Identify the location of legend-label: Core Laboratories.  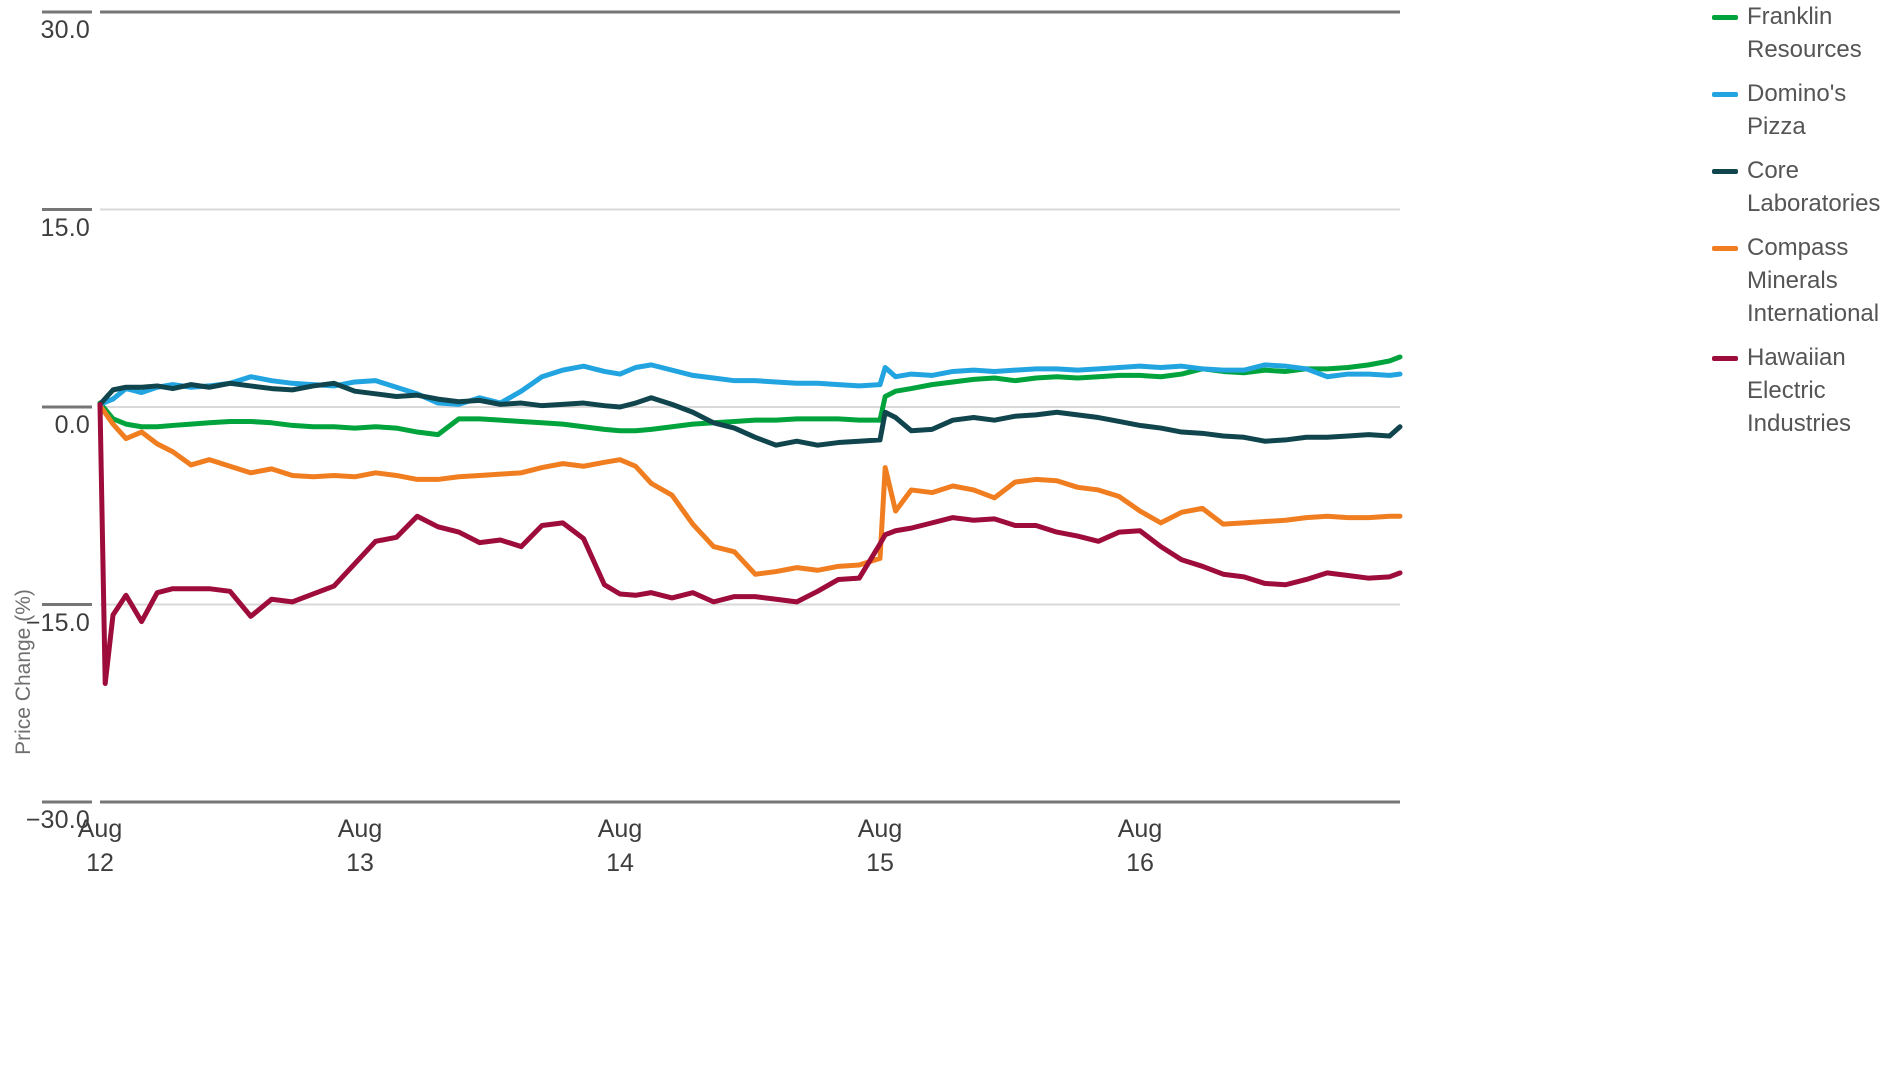
(1814, 187).